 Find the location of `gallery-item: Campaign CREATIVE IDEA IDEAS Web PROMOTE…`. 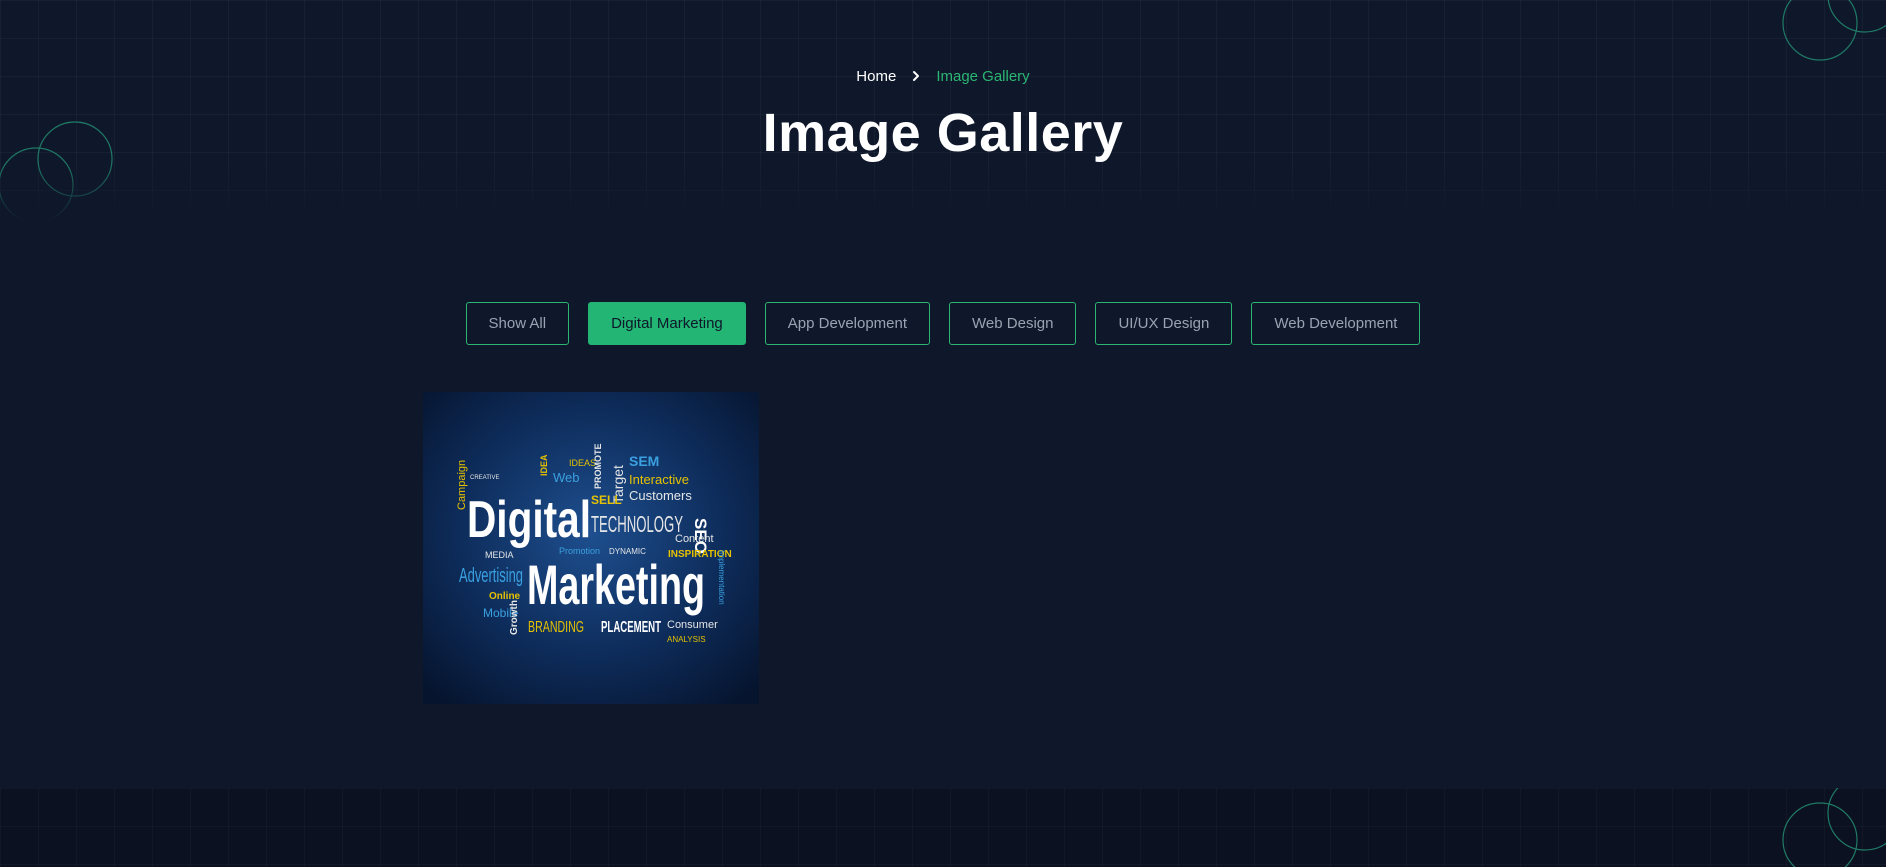

gallery-item: Campaign CREATIVE IDEA IDEAS Web PROMOTE… is located at coordinates (591, 548).